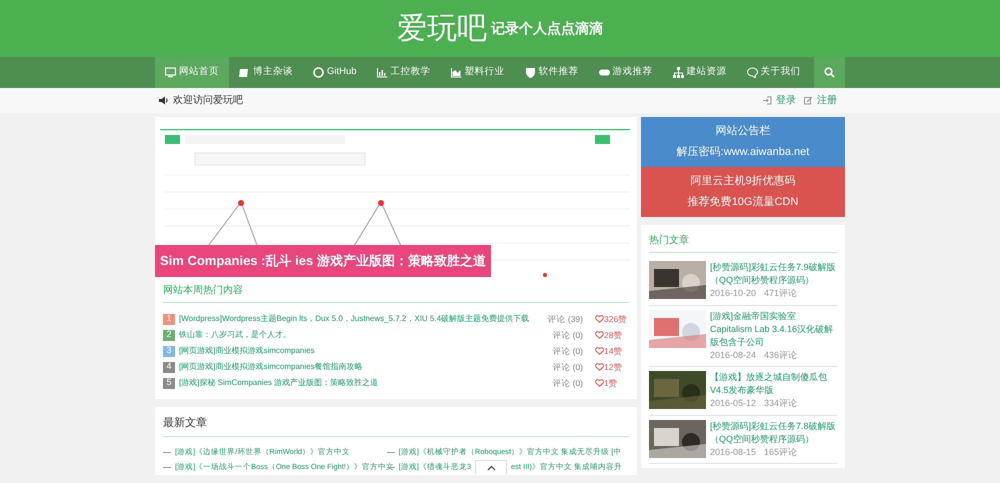 Image resolution: width=1000 pixels, height=483 pixels. What do you see at coordinates (169, 351) in the screenshot?
I see `rank-number: 3` at bounding box center [169, 351].